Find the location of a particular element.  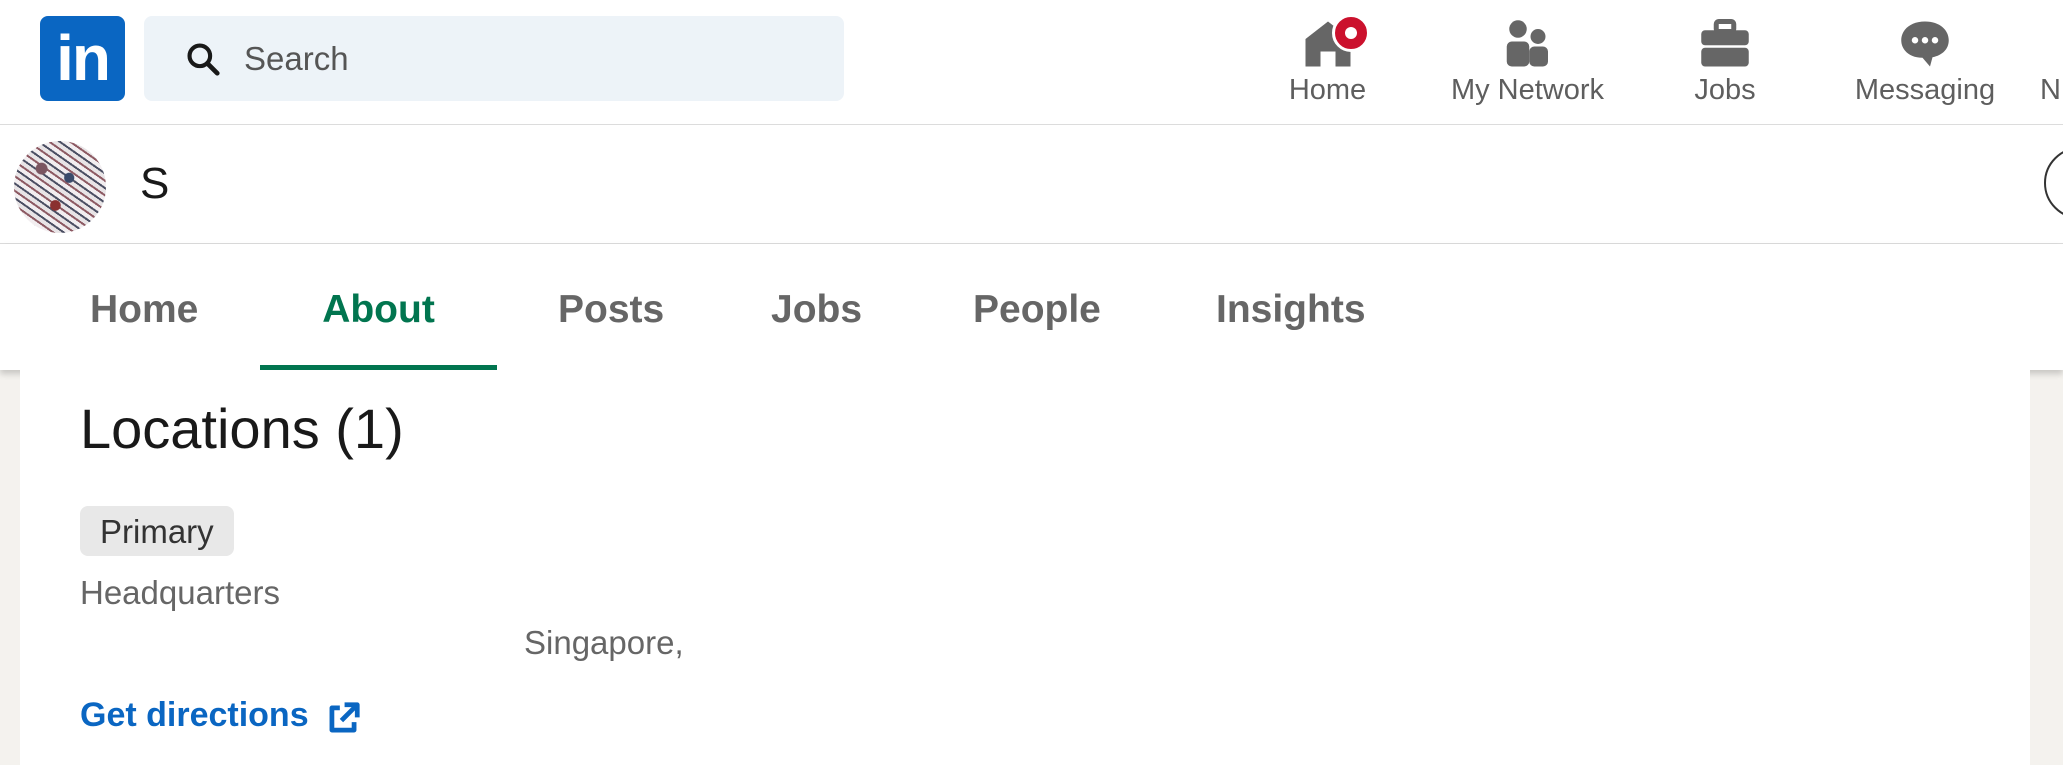

nav-home-label: Home is located at coordinates (1327, 90).